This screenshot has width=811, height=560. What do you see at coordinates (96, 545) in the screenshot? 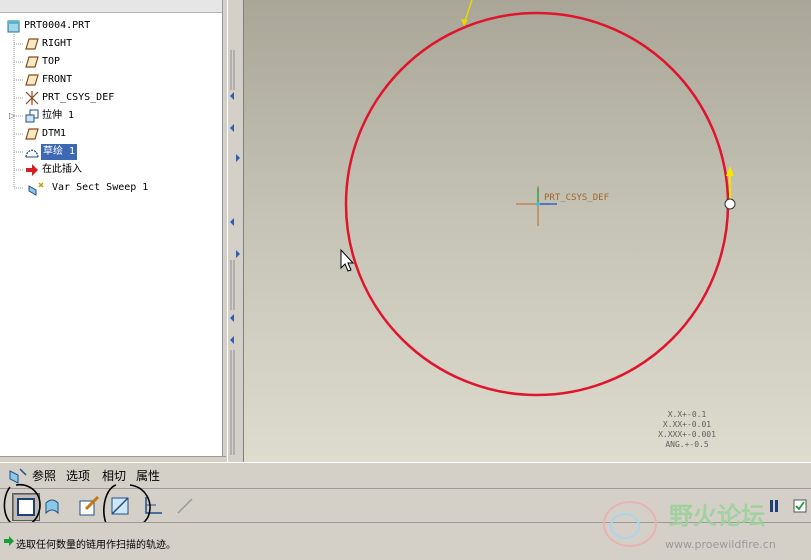
I see `status-message: 选取任何数量的链用作扫描的轨迹。` at bounding box center [96, 545].